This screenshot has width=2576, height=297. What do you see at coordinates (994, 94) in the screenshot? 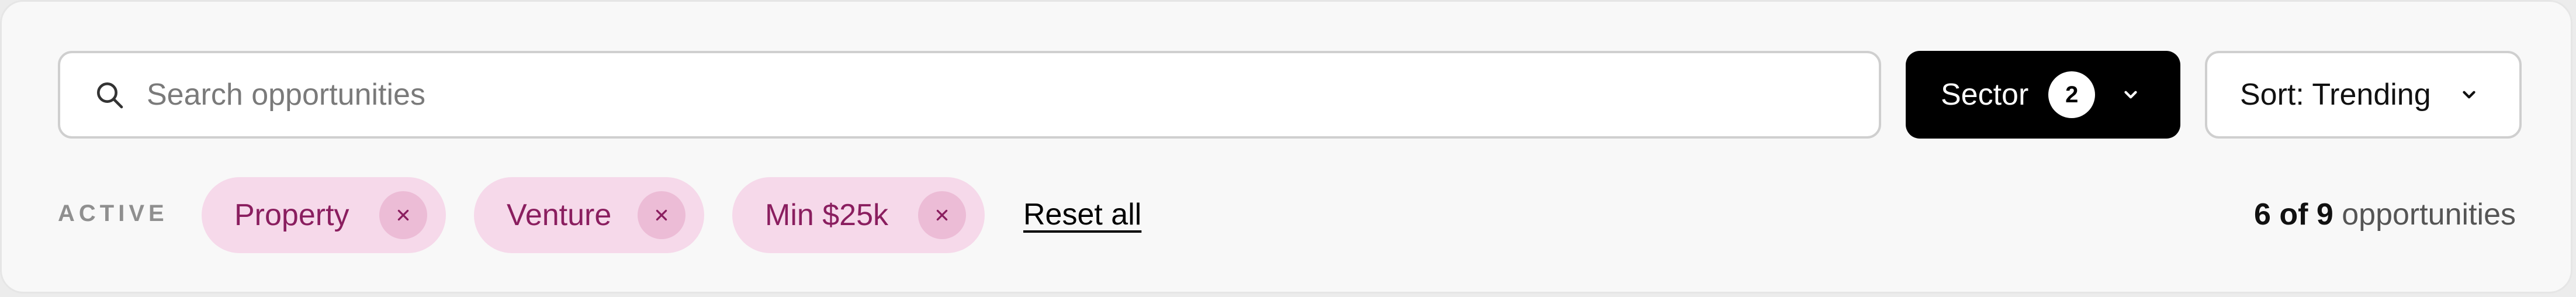
I see `search-input` at bounding box center [994, 94].